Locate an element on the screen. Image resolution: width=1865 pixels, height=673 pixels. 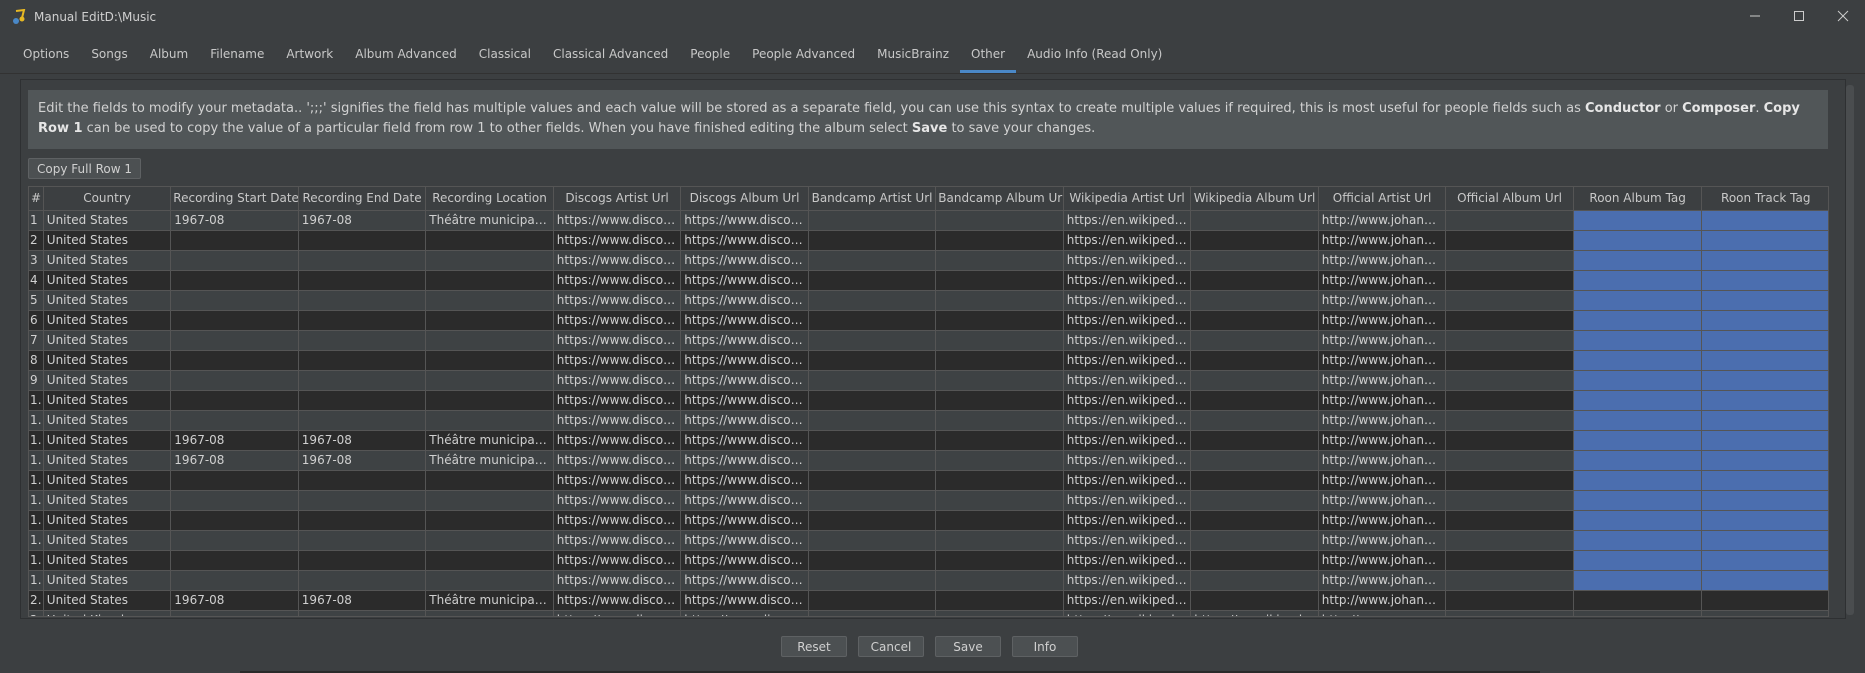
column-header: # is located at coordinates (36, 199).